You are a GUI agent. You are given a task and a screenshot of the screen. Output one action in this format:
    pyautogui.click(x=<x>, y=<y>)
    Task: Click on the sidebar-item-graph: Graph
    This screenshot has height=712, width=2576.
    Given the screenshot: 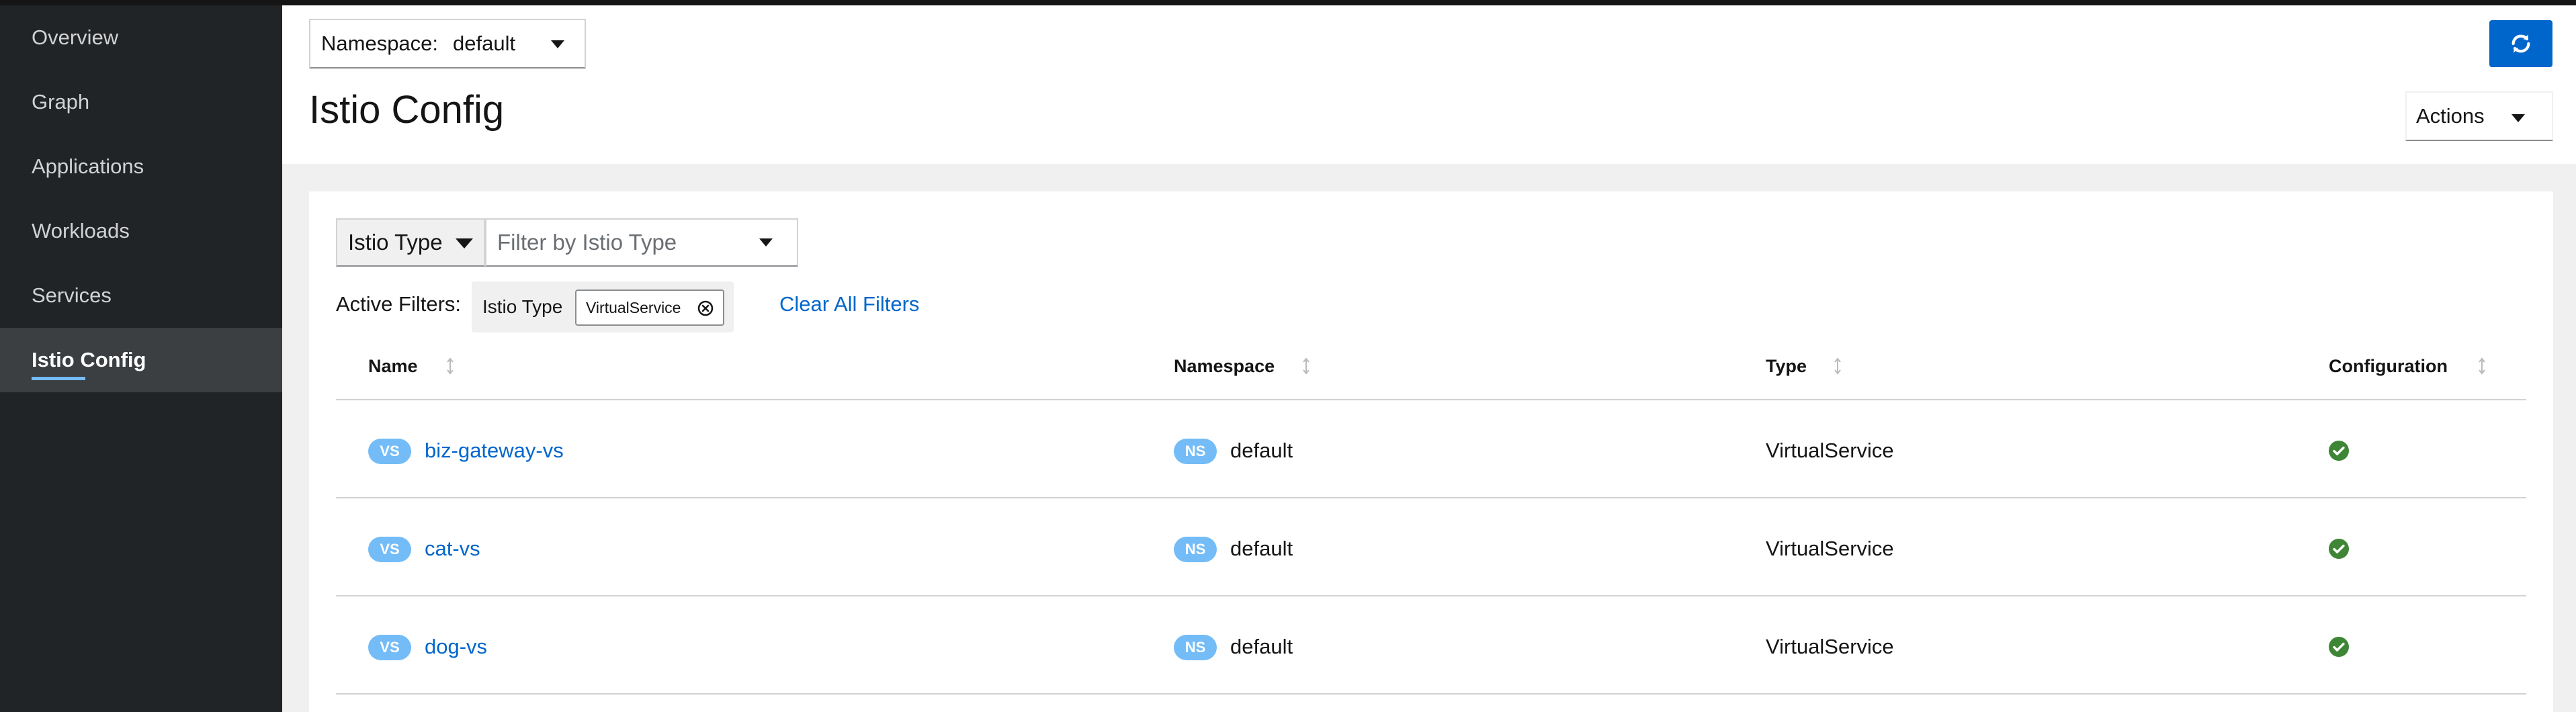 What is the action you would take?
    pyautogui.click(x=141, y=102)
    